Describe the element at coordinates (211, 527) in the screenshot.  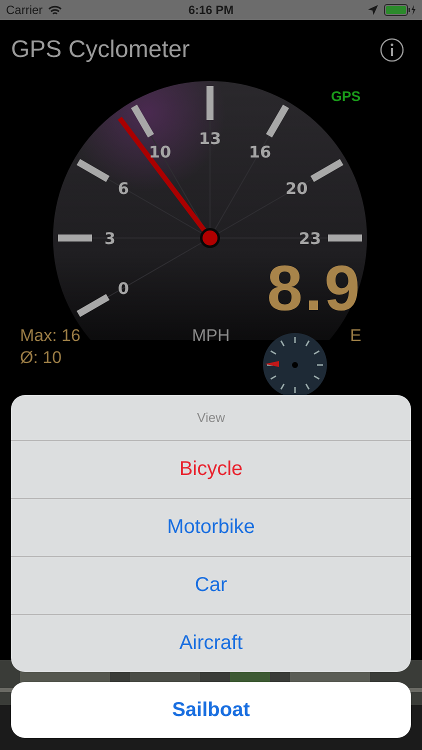
I see `sheet-option: Motorbike` at that location.